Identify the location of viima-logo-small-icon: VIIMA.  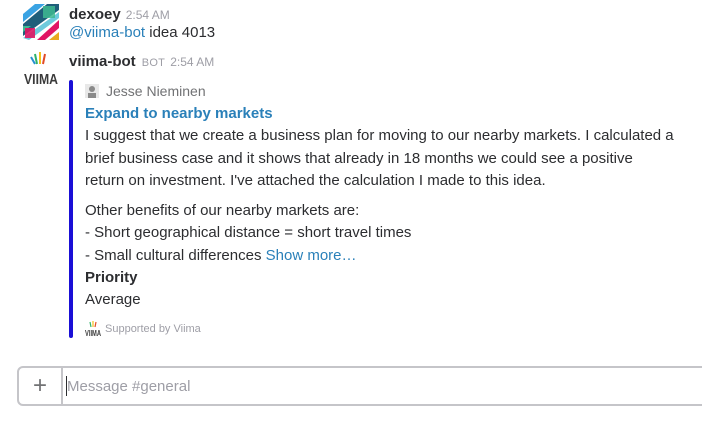
(93, 329).